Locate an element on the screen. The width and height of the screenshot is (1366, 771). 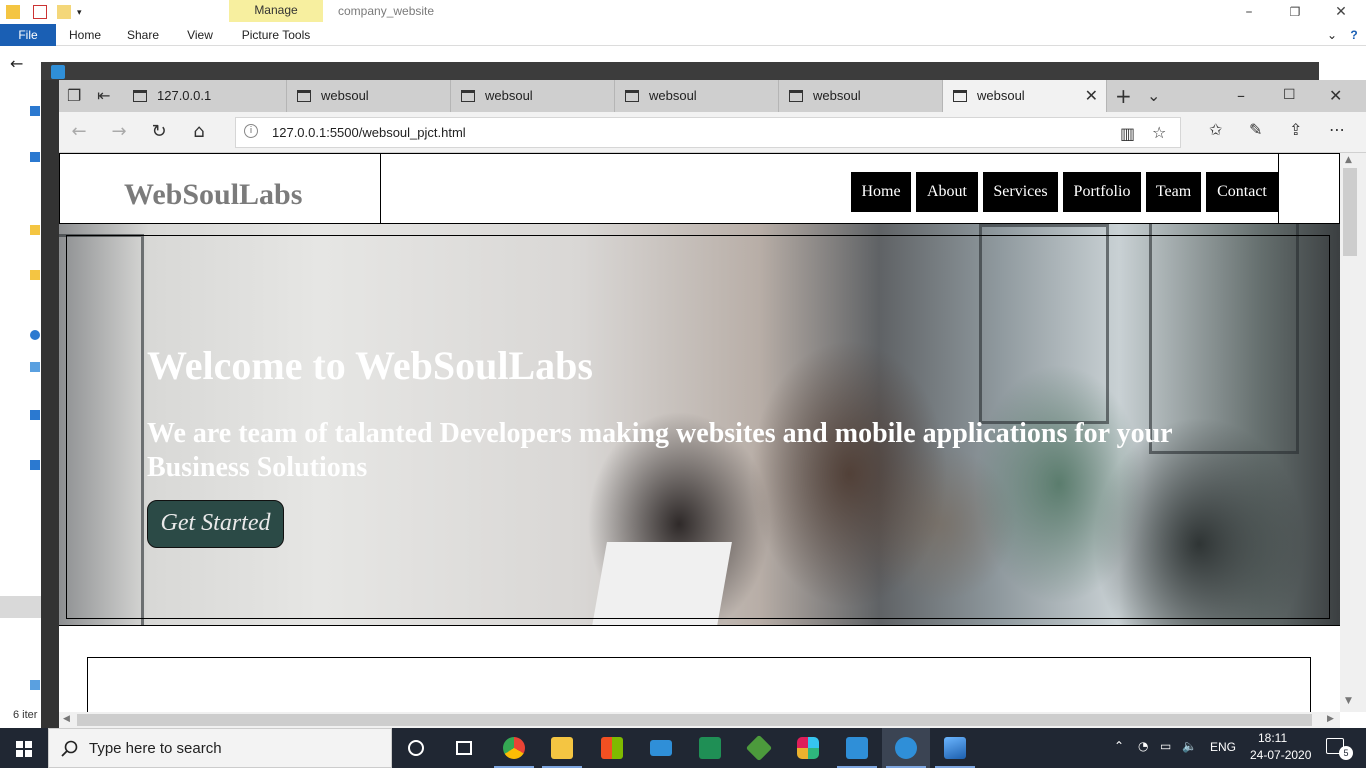
info-icon: i is located at coordinates (251, 131).